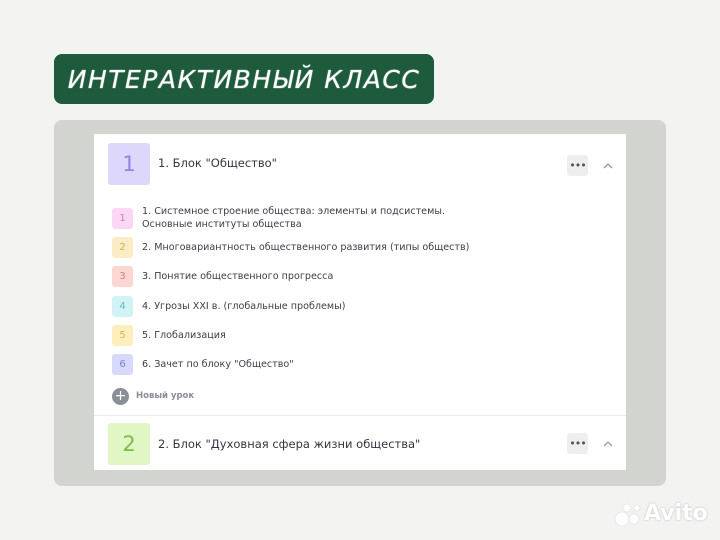 The height and width of the screenshot is (540, 720). I want to click on block-header-1: 1 1. Блок "Общество" •••, so click(360, 163).